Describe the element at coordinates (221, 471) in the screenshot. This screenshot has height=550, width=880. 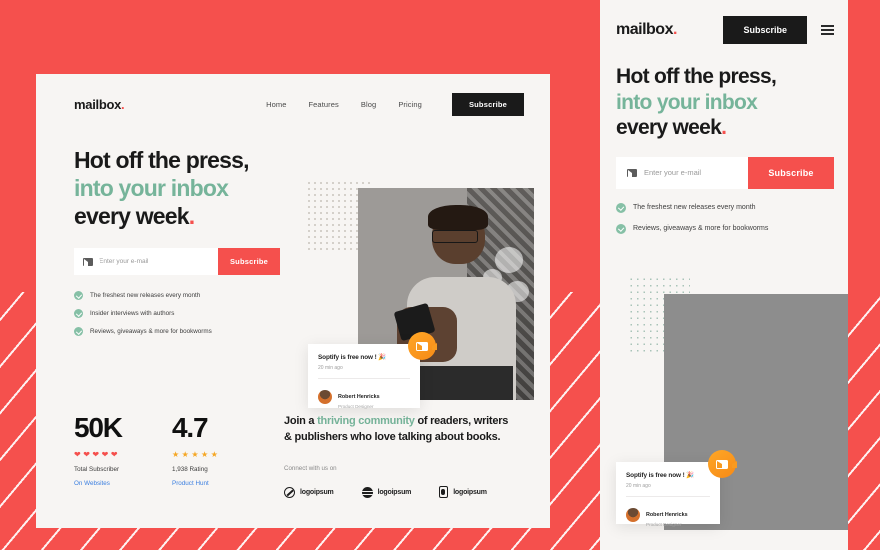
I see `stat-rating: 4.7 ★ ★ ★ ★ ★ 1,938 Rating Product Hunt` at that location.